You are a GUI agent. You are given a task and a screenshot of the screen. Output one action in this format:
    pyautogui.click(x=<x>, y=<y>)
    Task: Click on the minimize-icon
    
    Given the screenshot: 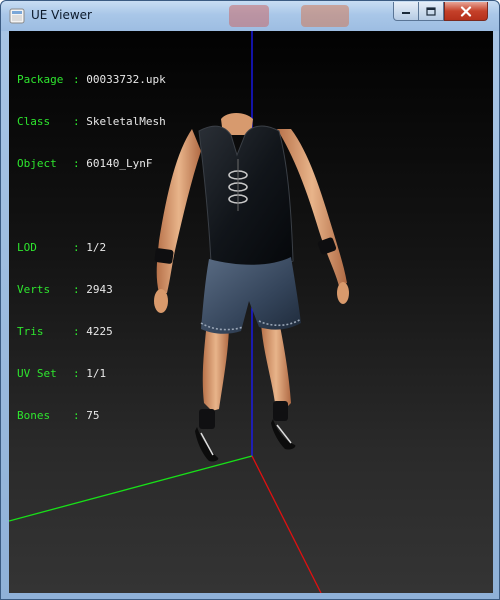 What is the action you would take?
    pyautogui.click(x=406, y=13)
    